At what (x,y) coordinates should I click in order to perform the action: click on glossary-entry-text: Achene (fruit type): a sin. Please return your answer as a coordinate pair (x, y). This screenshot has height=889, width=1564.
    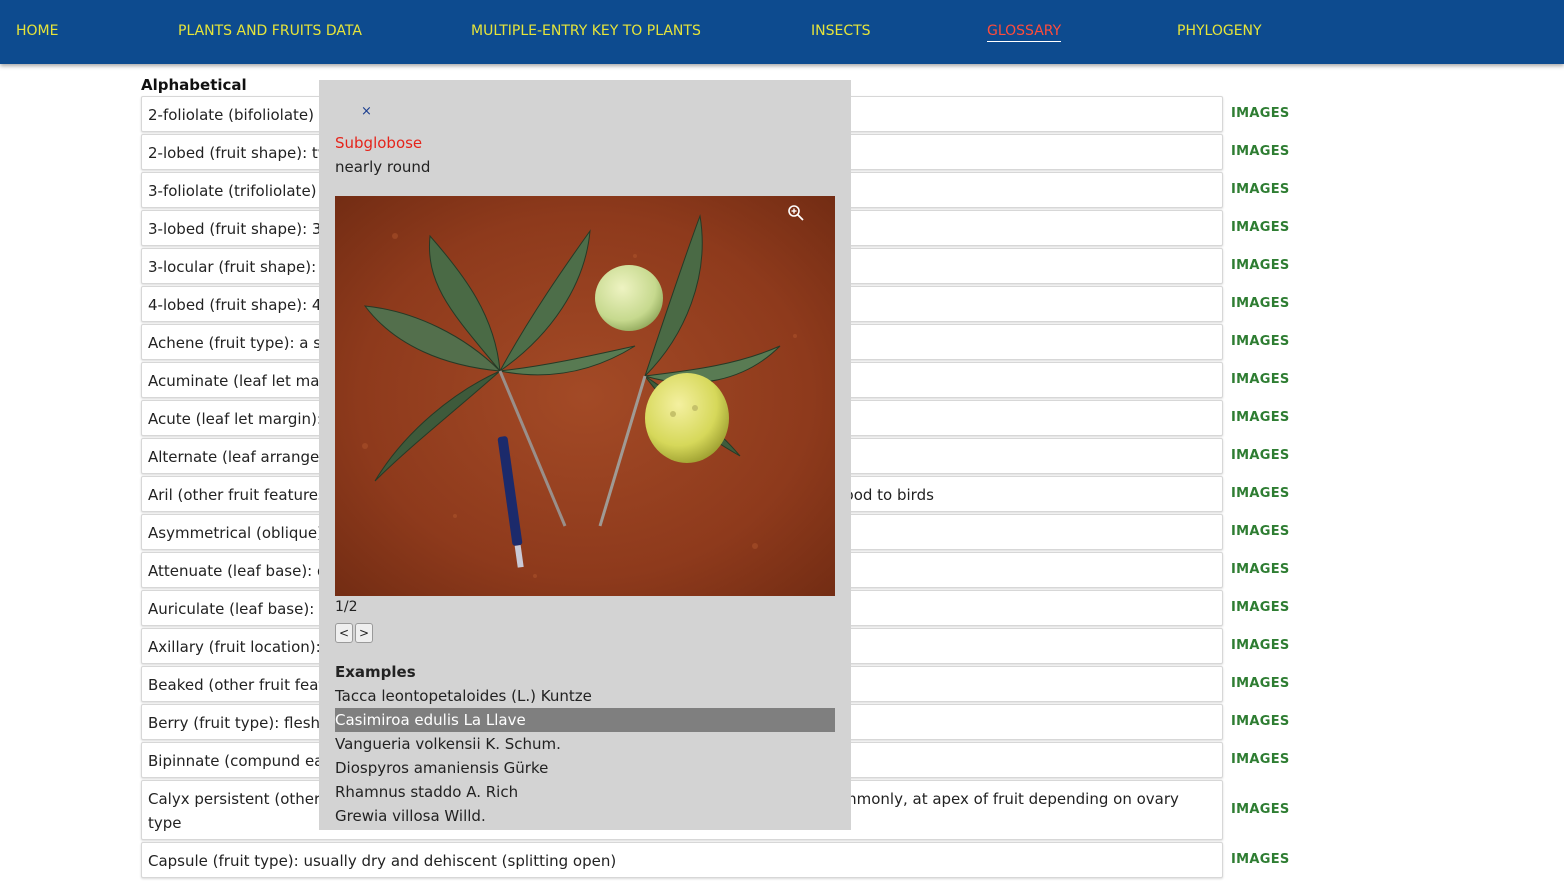
    Looking at the image, I should click on (241, 343).